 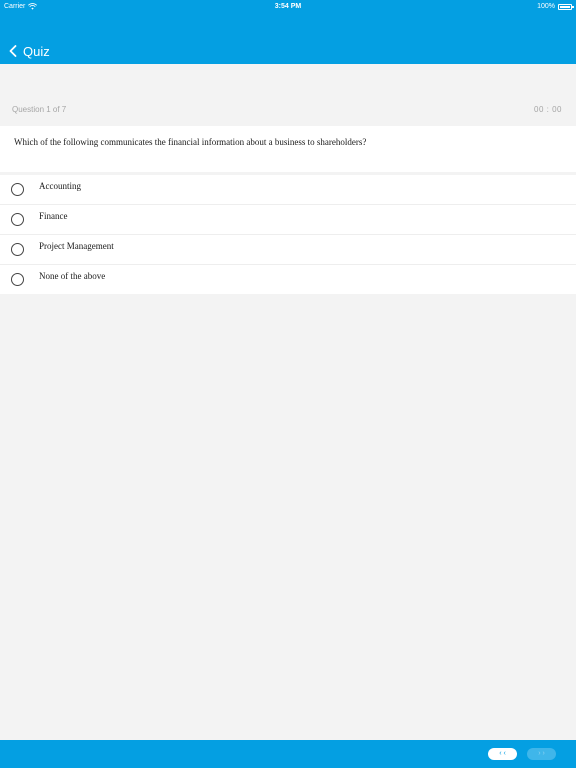 What do you see at coordinates (546, 6) in the screenshot?
I see `battery-percent: 100%` at bounding box center [546, 6].